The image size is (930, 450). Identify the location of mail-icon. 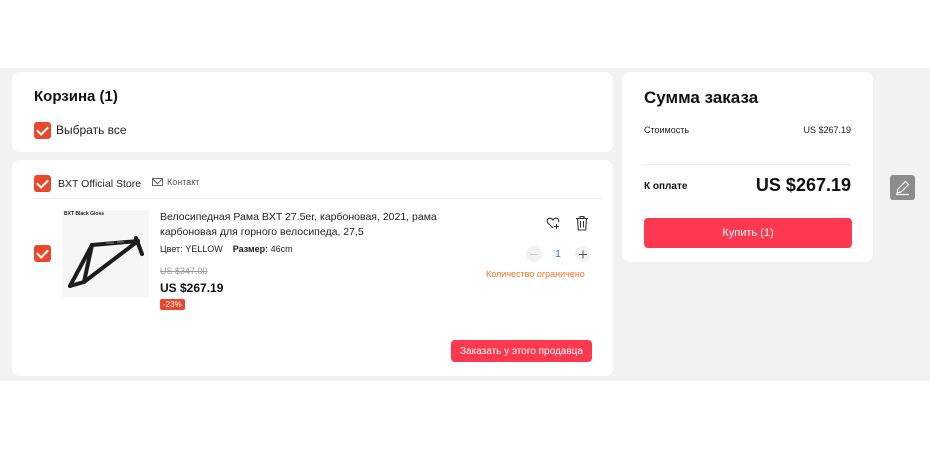
(157, 182).